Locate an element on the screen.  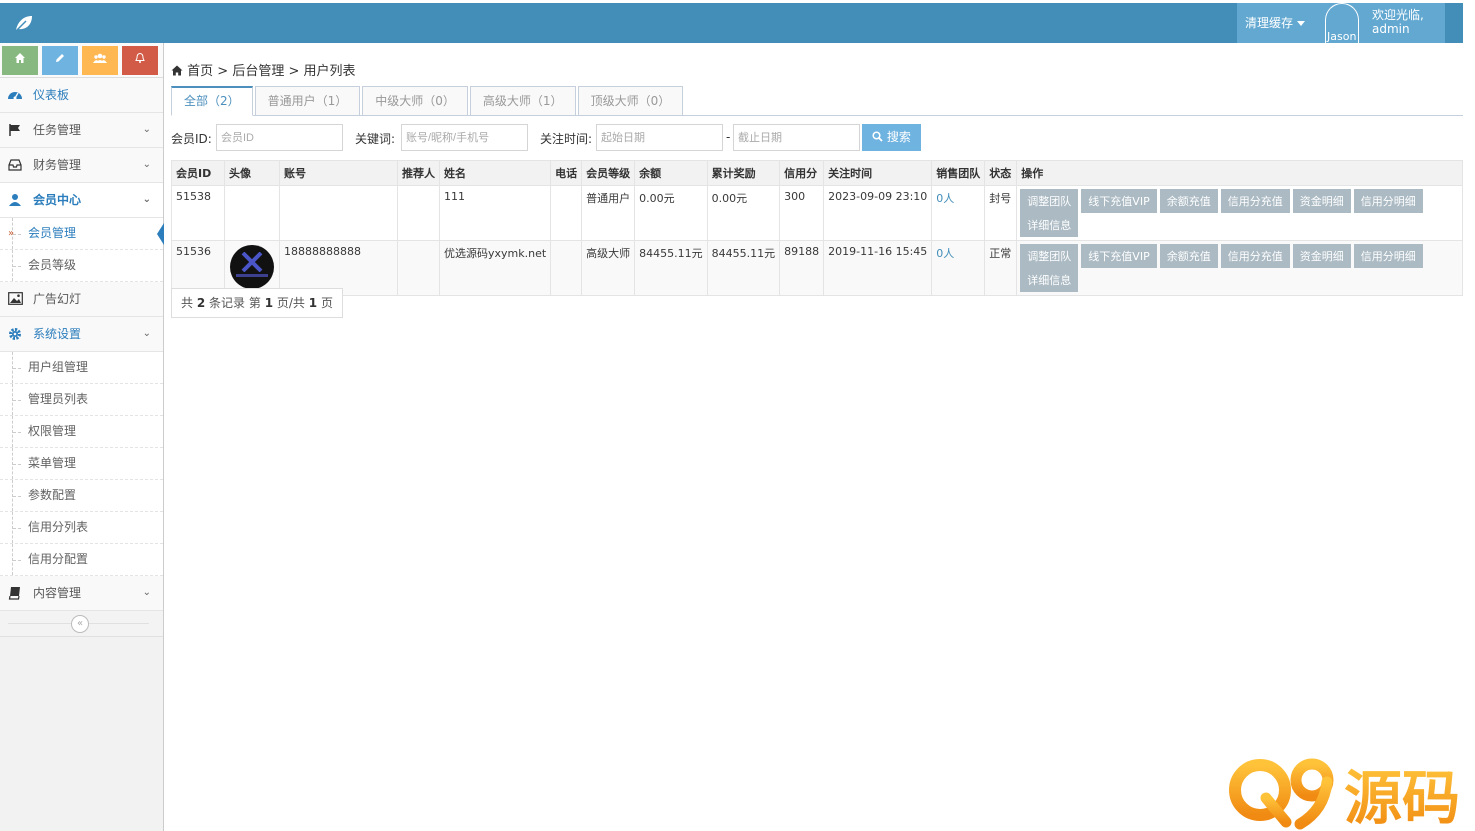
tab-normal-user: 普通用户（1） is located at coordinates (307, 101).